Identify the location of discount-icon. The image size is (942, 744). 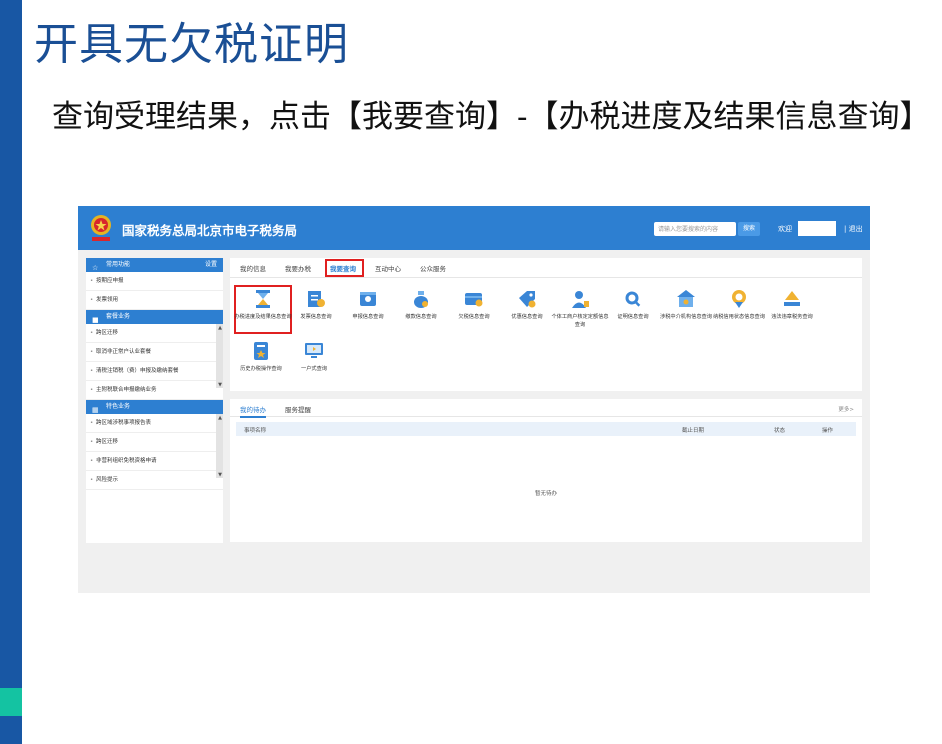
(527, 299).